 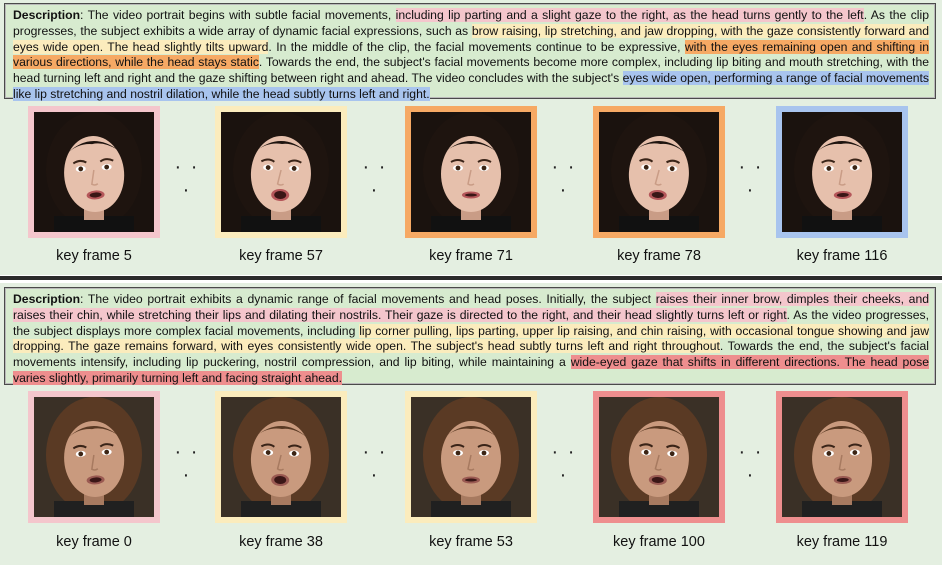 What do you see at coordinates (471, 542) in the screenshot?
I see `key-frame-label: key frame 53` at bounding box center [471, 542].